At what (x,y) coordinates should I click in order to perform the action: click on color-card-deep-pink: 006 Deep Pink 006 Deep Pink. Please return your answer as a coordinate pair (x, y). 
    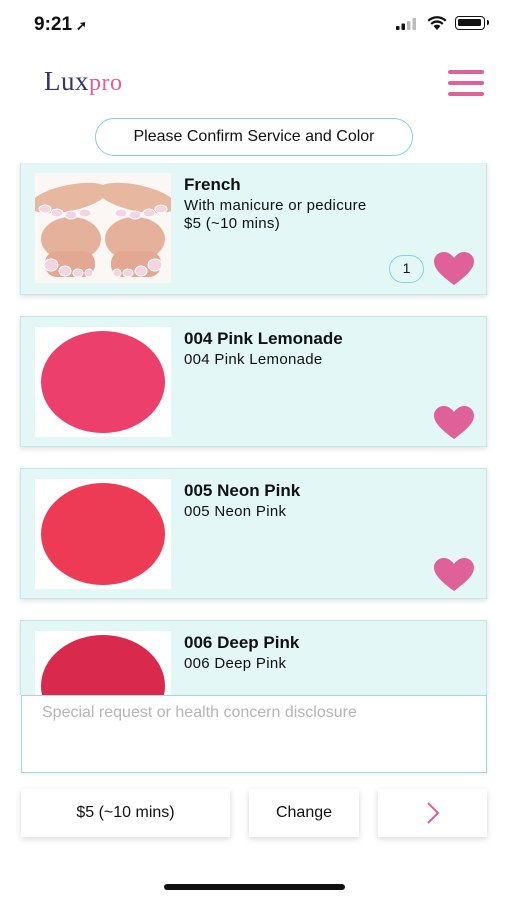
    Looking at the image, I should click on (253, 657).